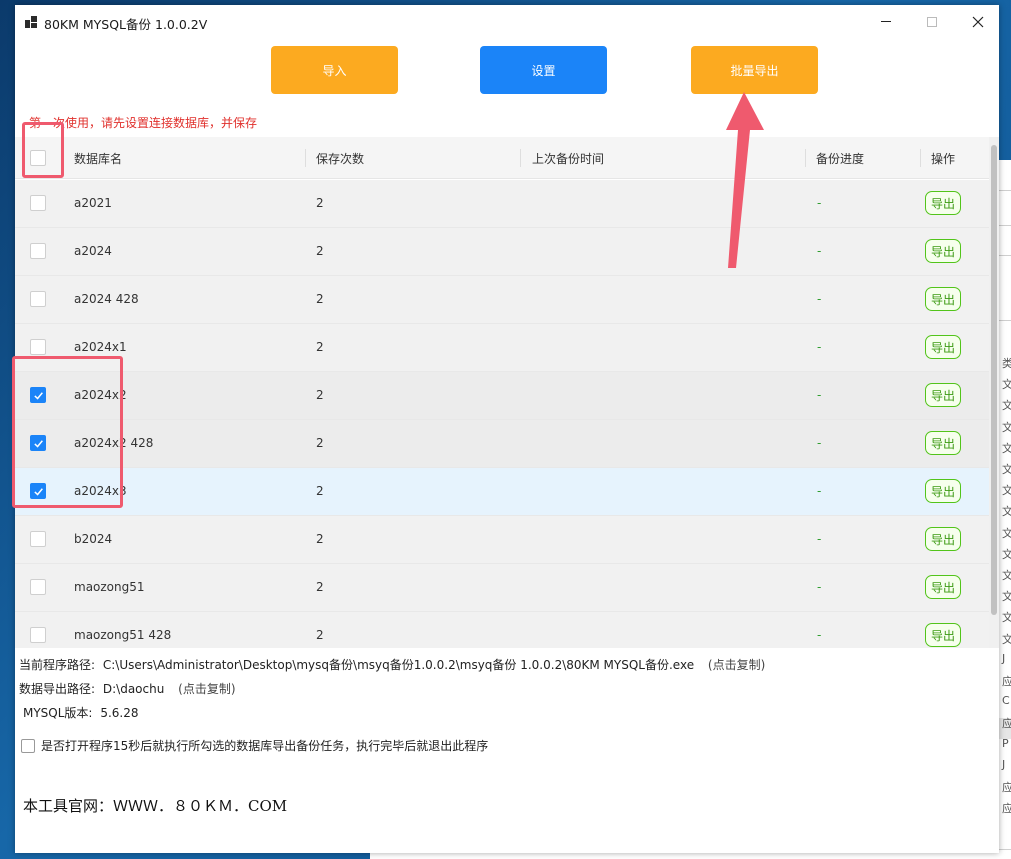 This screenshot has width=1011, height=859. I want to click on table-row: a2021 2 - 导出, so click(502, 204).